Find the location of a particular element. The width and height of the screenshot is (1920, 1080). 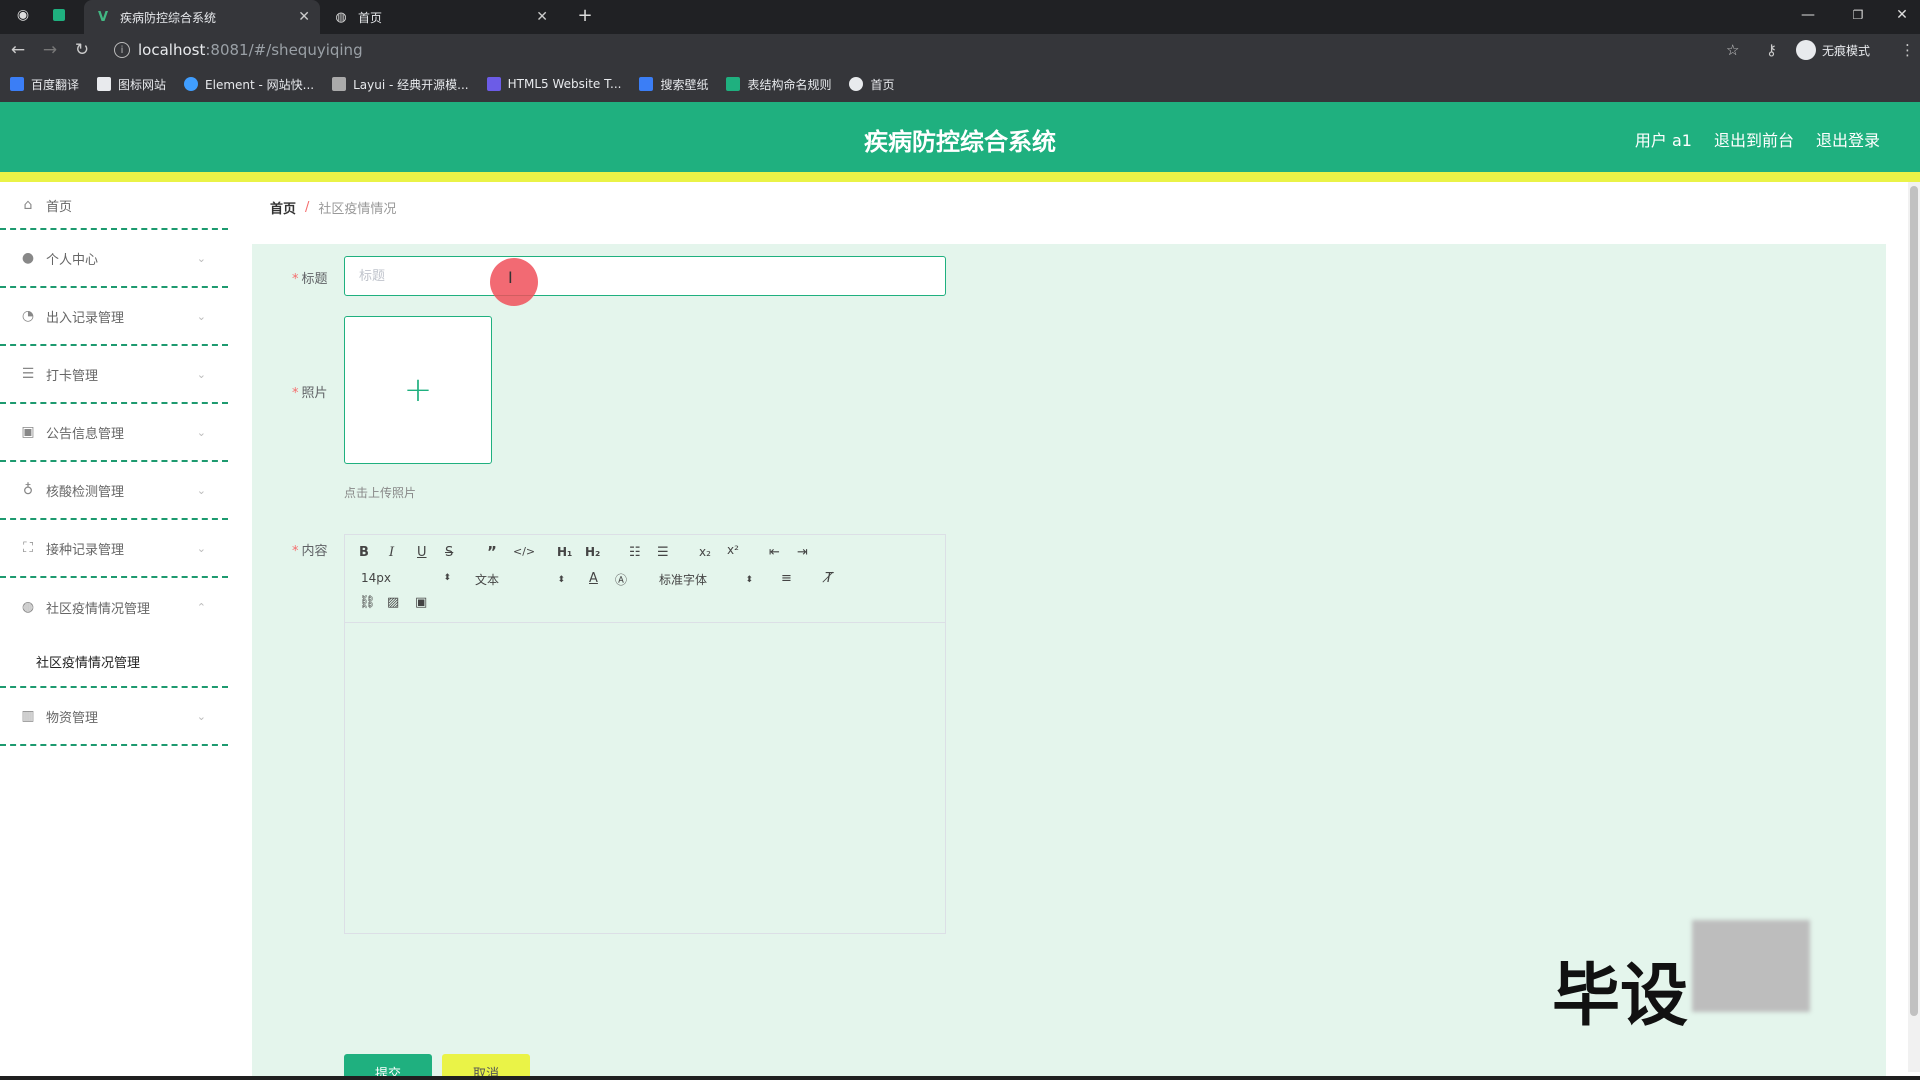

sidebar-item-checkin: ☰ 打卡管理 ⌄ is located at coordinates (114, 375).